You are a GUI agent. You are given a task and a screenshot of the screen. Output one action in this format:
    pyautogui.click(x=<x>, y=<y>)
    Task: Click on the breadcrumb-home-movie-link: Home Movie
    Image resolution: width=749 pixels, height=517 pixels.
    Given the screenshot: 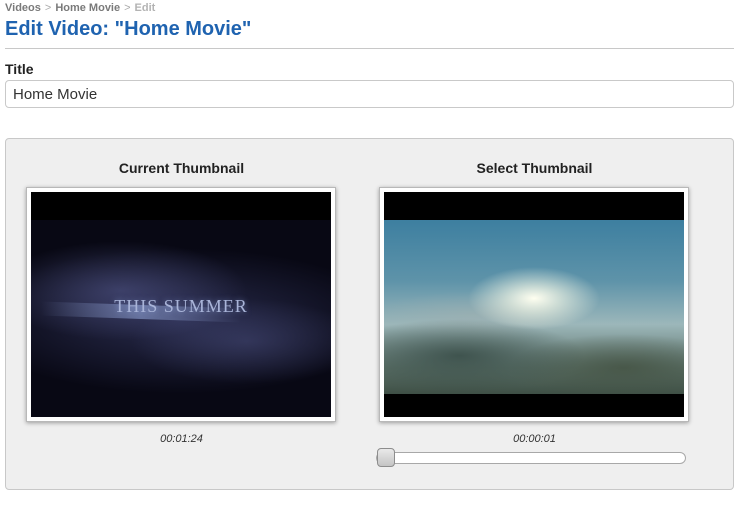 What is the action you would take?
    pyautogui.click(x=87, y=8)
    